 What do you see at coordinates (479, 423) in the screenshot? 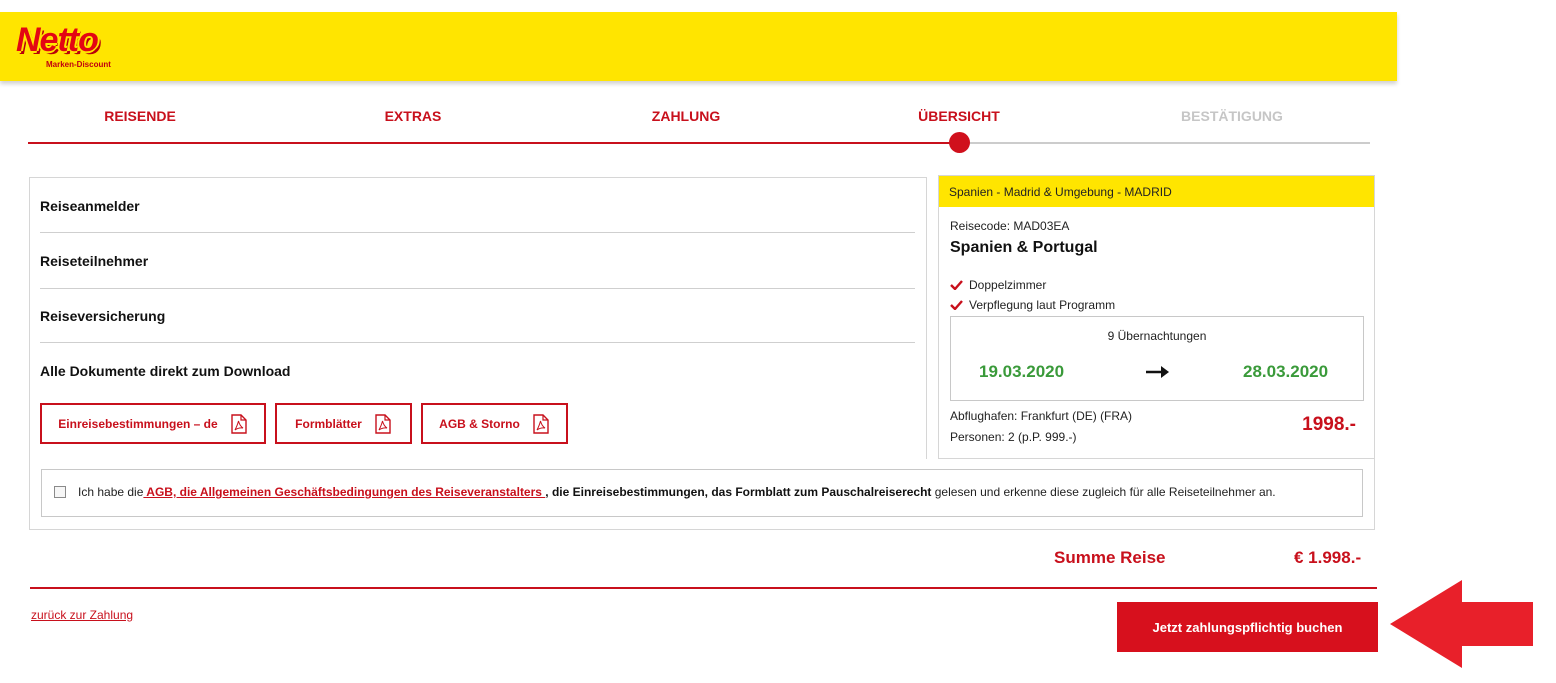
I see `button-label: AGB & Storno` at bounding box center [479, 423].